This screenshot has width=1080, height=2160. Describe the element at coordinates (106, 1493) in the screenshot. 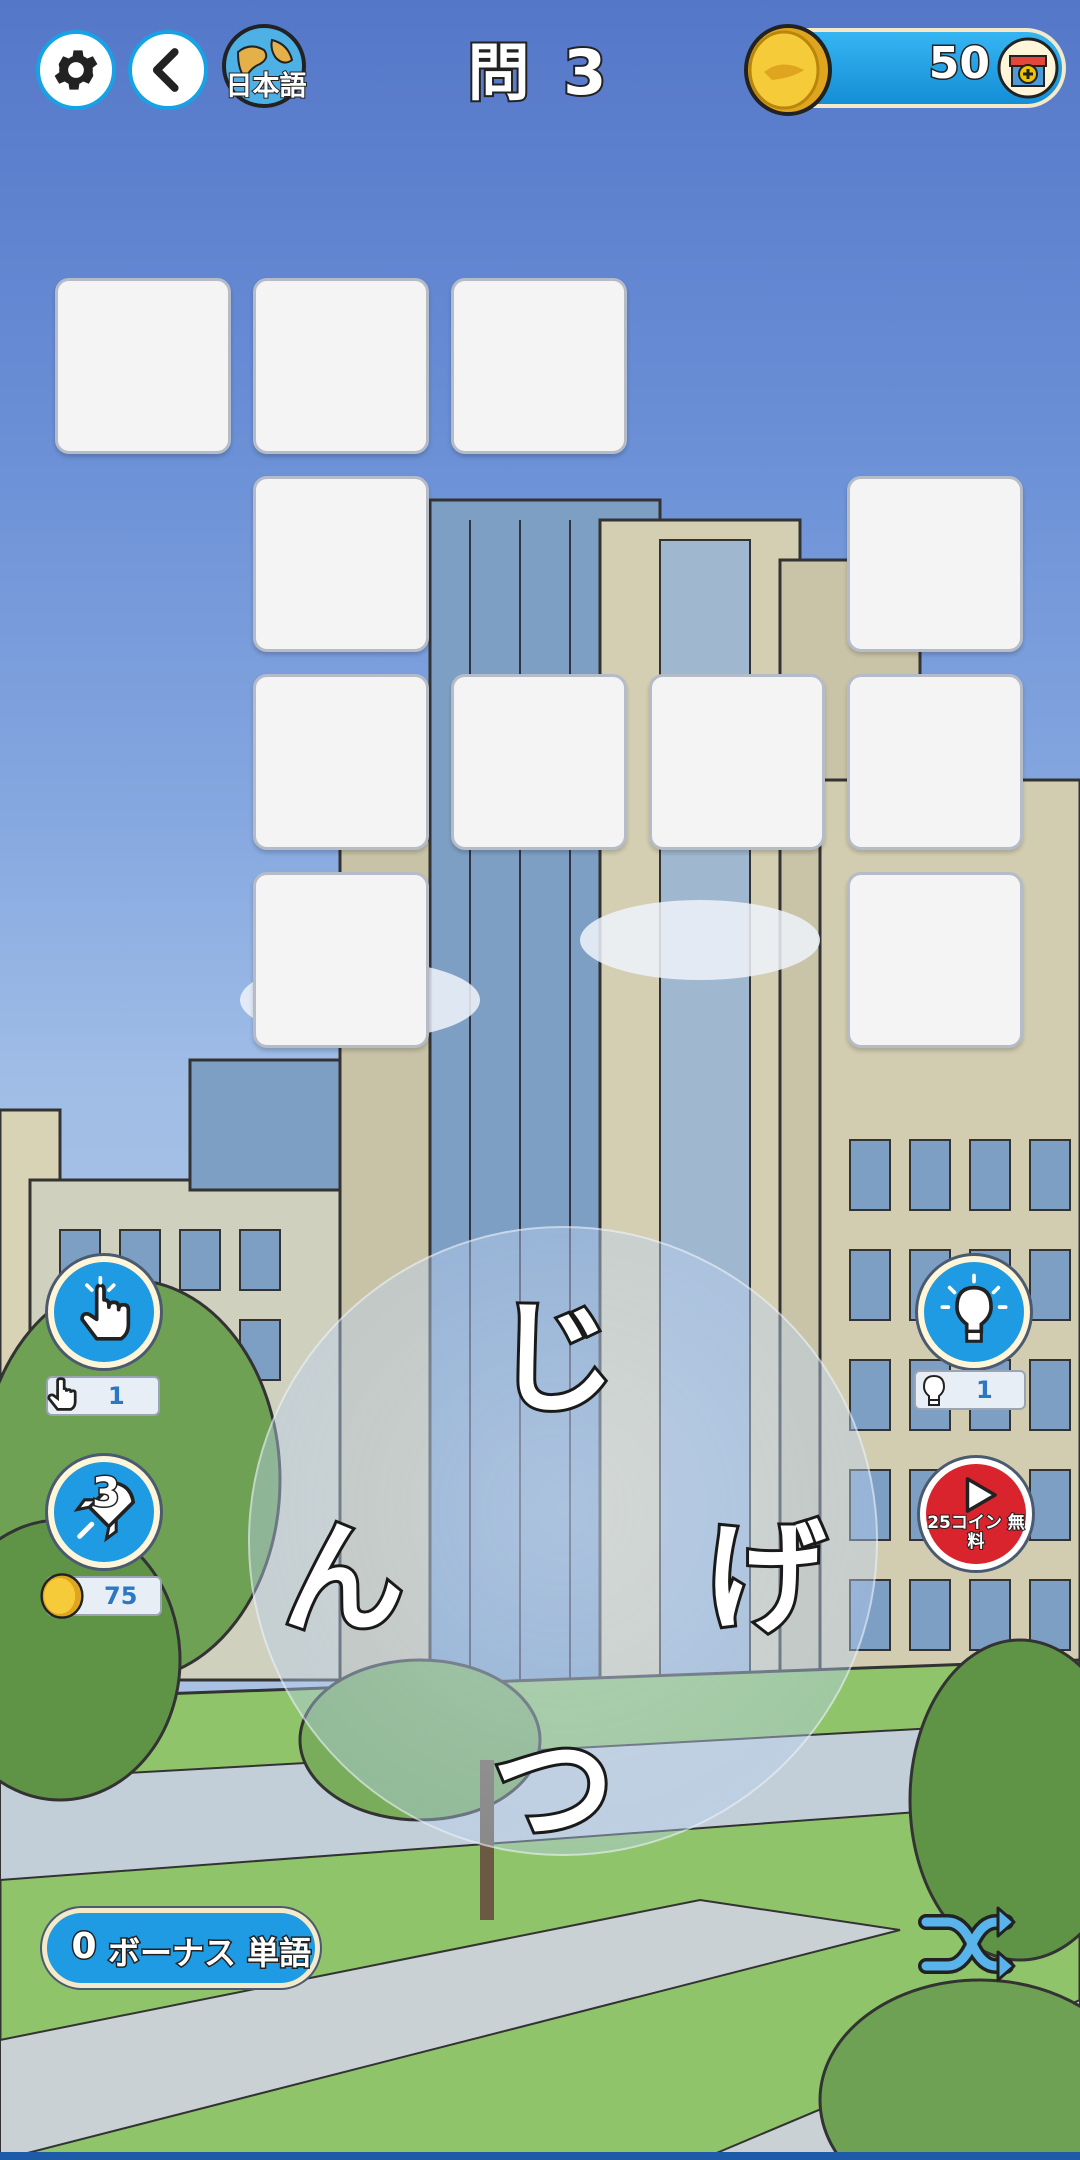

I see `rocket-hint-badge: 3` at that location.